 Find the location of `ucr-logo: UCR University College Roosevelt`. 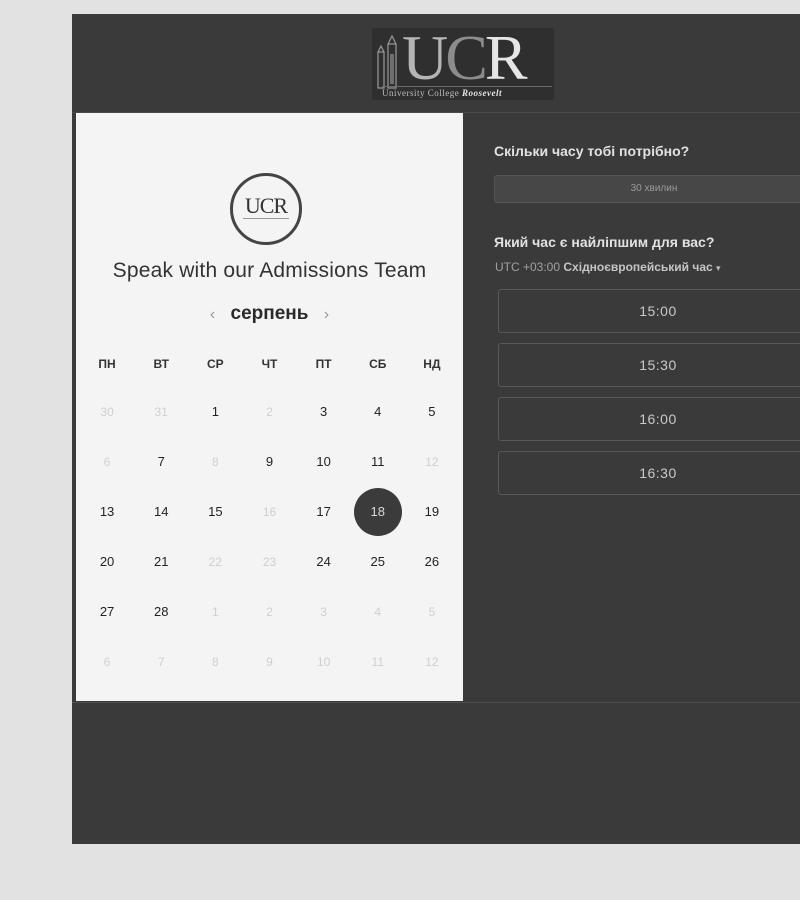

ucr-logo: UCR University College Roosevelt is located at coordinates (463, 61).